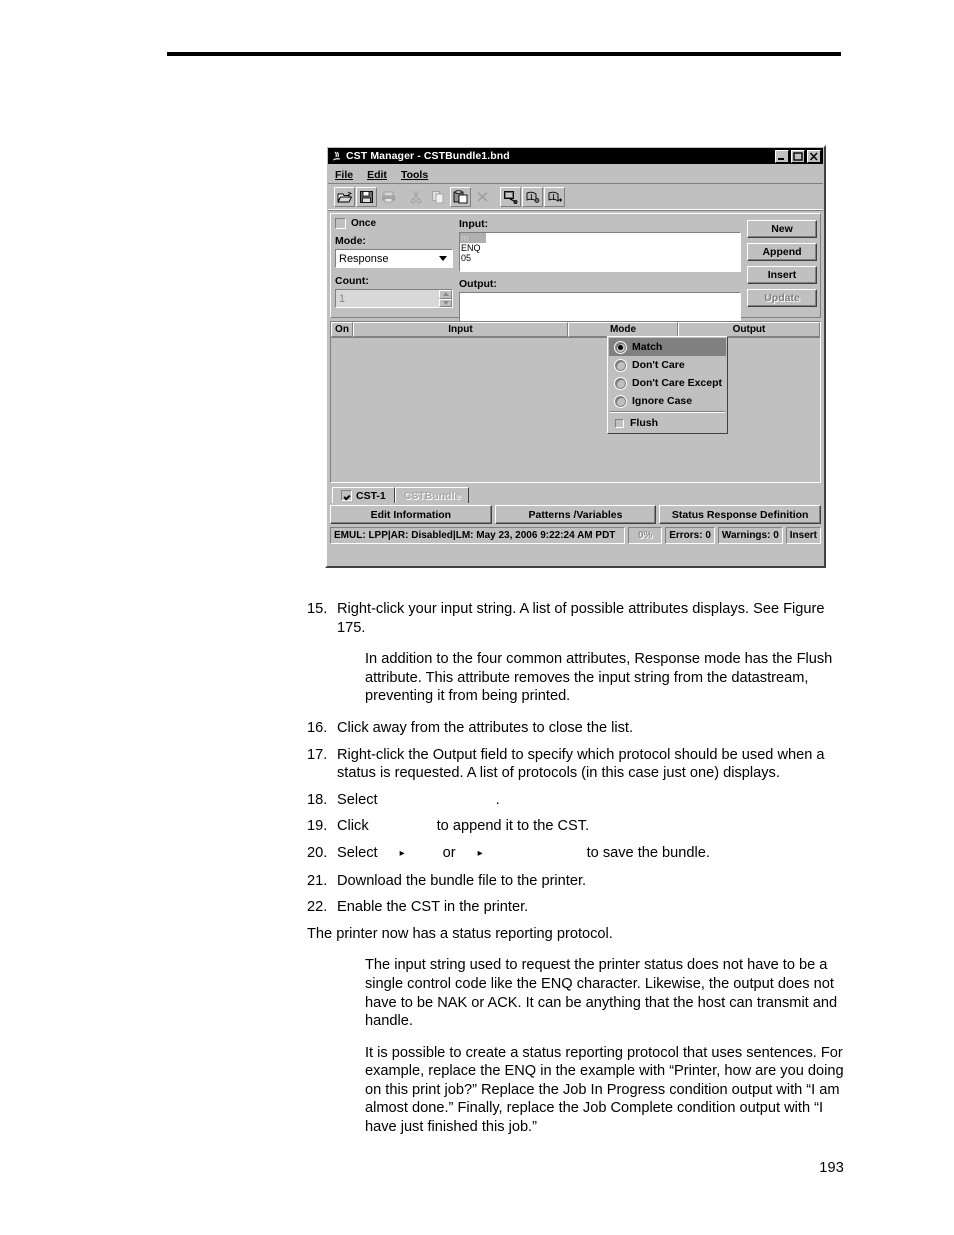 The width and height of the screenshot is (954, 1235). Describe the element at coordinates (690, 535) in the screenshot. I see `status-errors: Errors: 0` at that location.